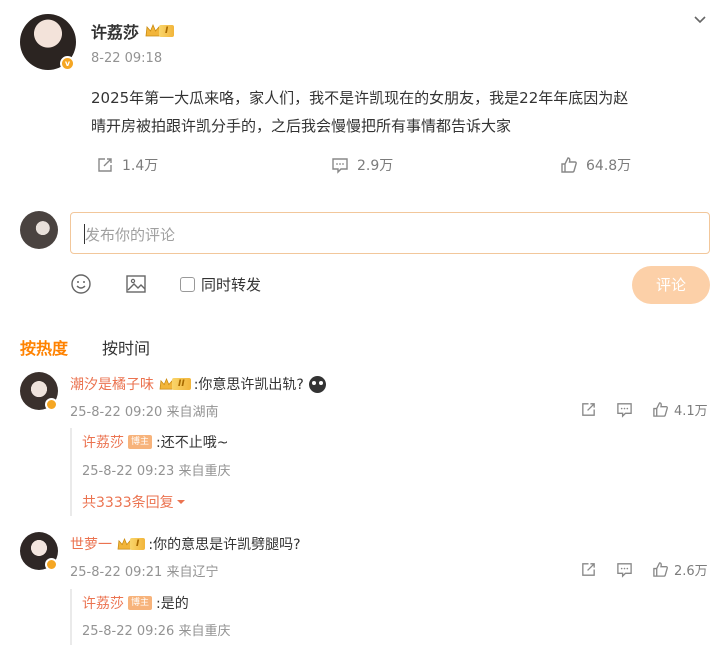 The width and height of the screenshot is (720, 651). I want to click on repost-checkbox-label: 同时转发, so click(231, 285).